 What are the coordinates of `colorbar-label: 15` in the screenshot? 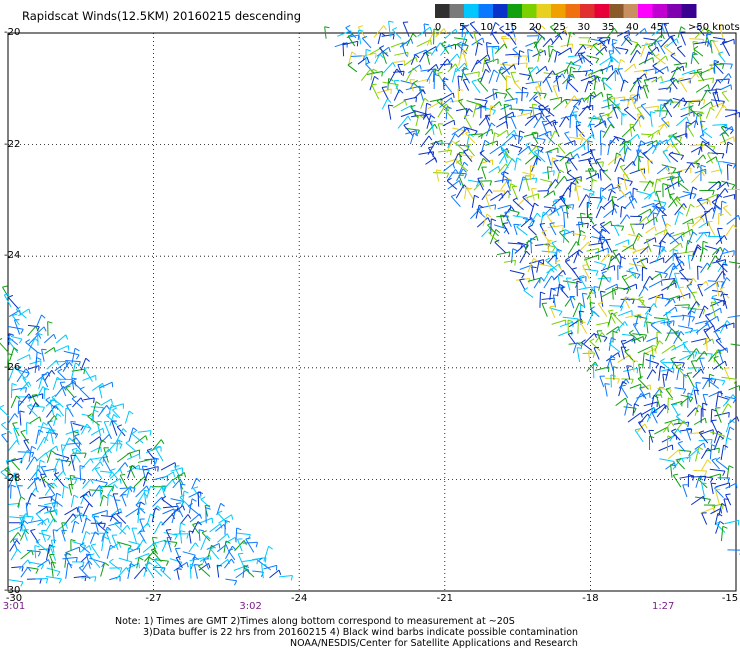 It's located at (511, 27).